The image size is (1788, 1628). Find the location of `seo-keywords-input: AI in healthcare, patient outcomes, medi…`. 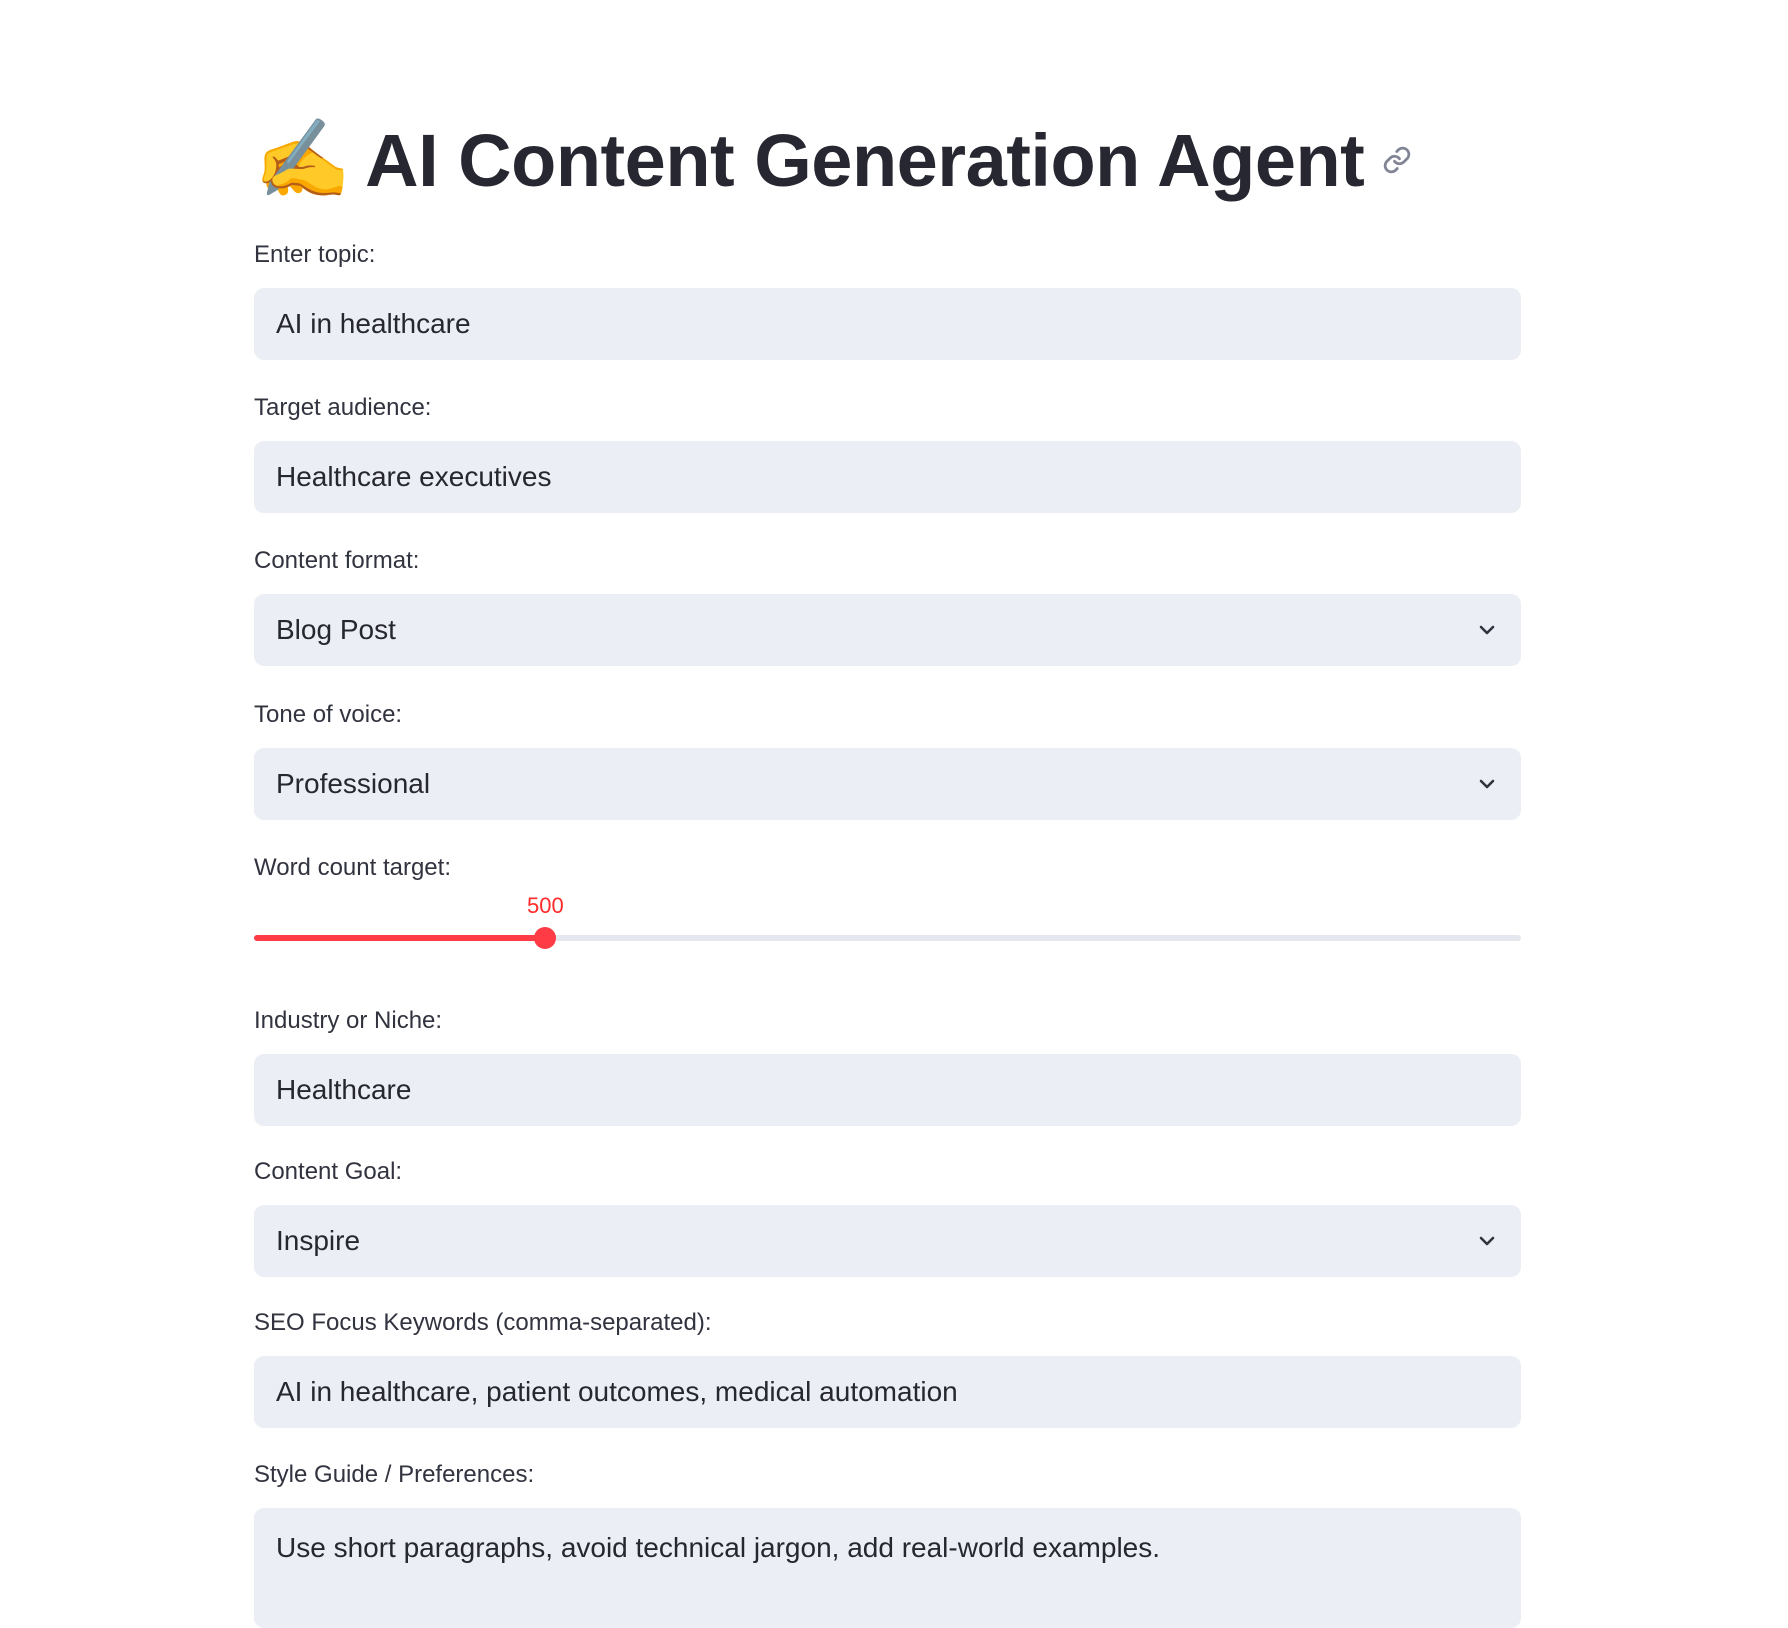

seo-keywords-input: AI in healthcare, patient outcomes, medi… is located at coordinates (887, 1392).